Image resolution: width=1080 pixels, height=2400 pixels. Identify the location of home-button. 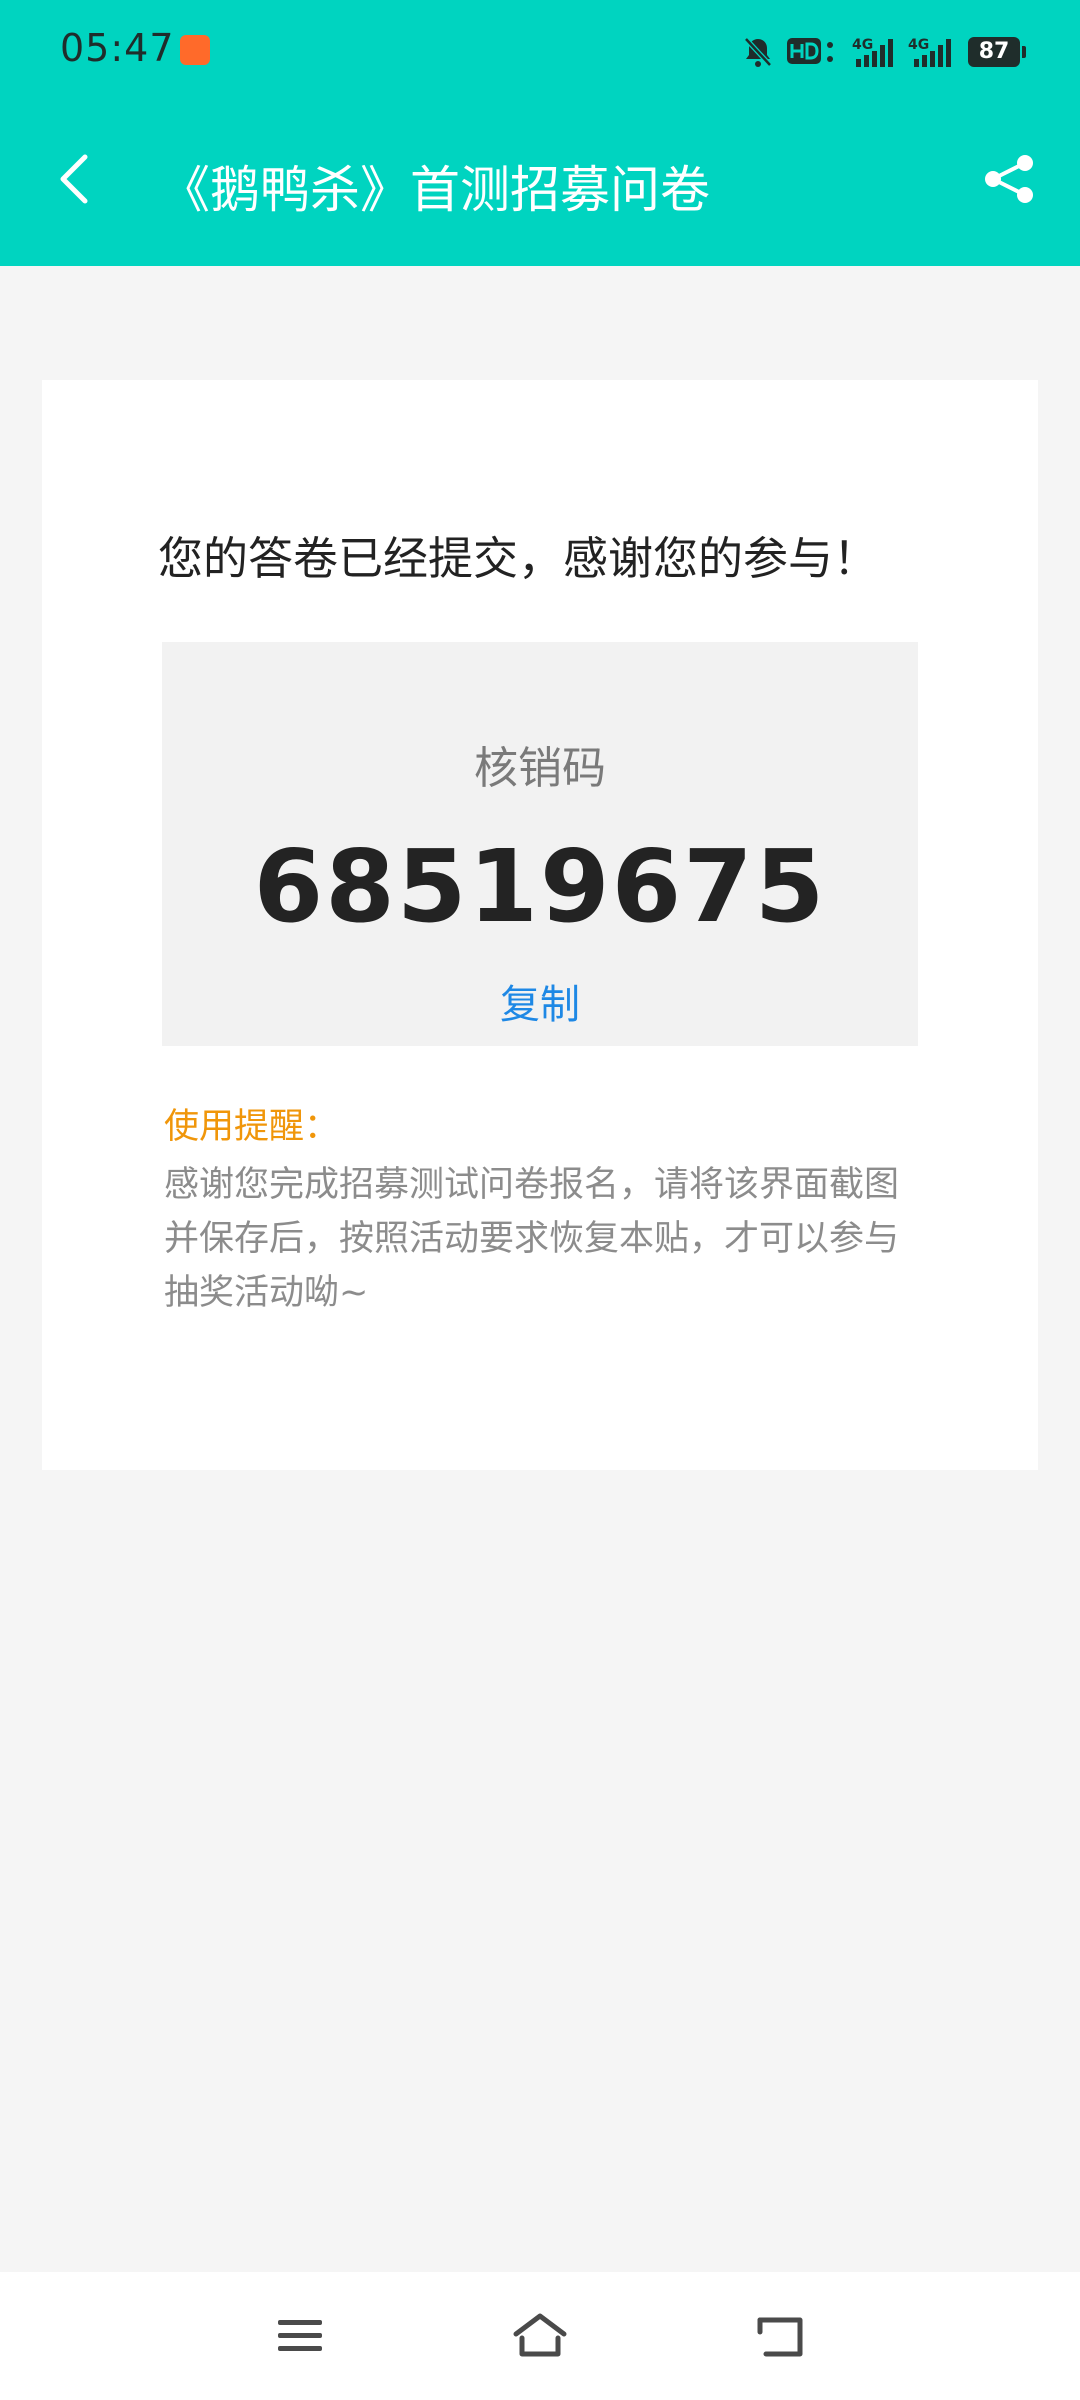
(540, 2336).